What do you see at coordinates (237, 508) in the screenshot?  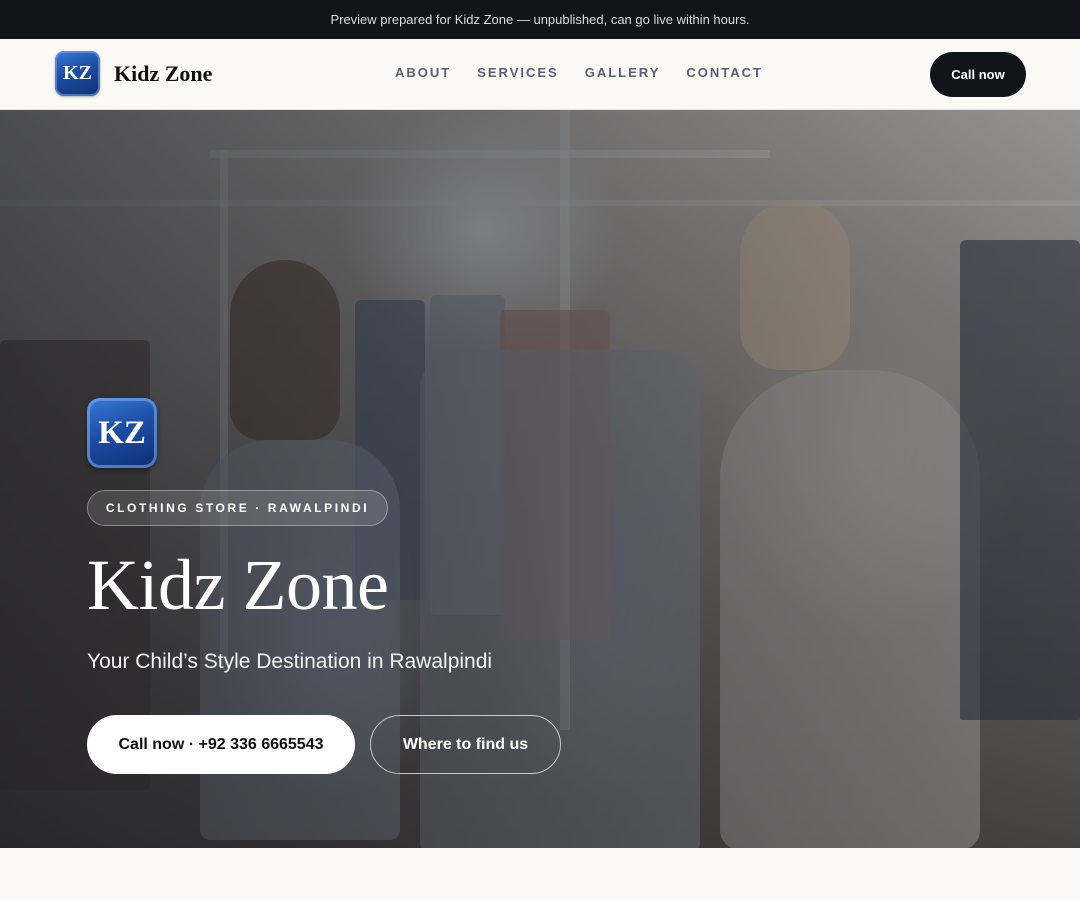 I see `category-tag: CLOTHING STORE · RAWALPINDI` at bounding box center [237, 508].